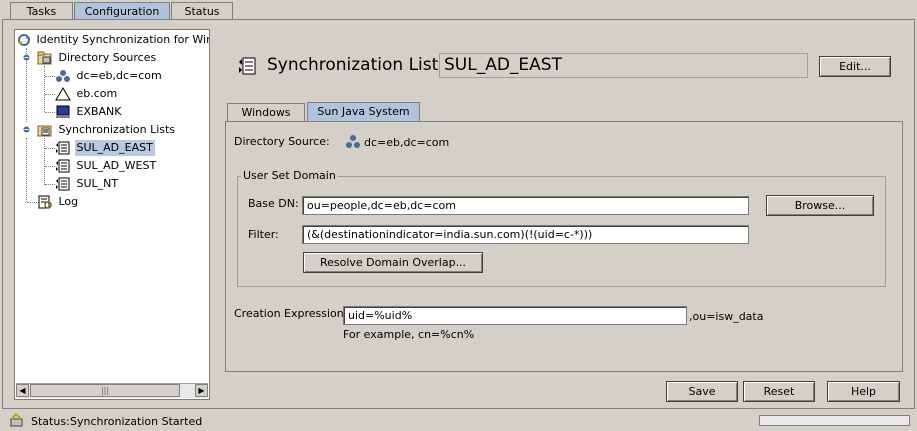 The image size is (917, 431). What do you see at coordinates (68, 201) in the screenshot?
I see `tree-item-log-label: Log` at bounding box center [68, 201].